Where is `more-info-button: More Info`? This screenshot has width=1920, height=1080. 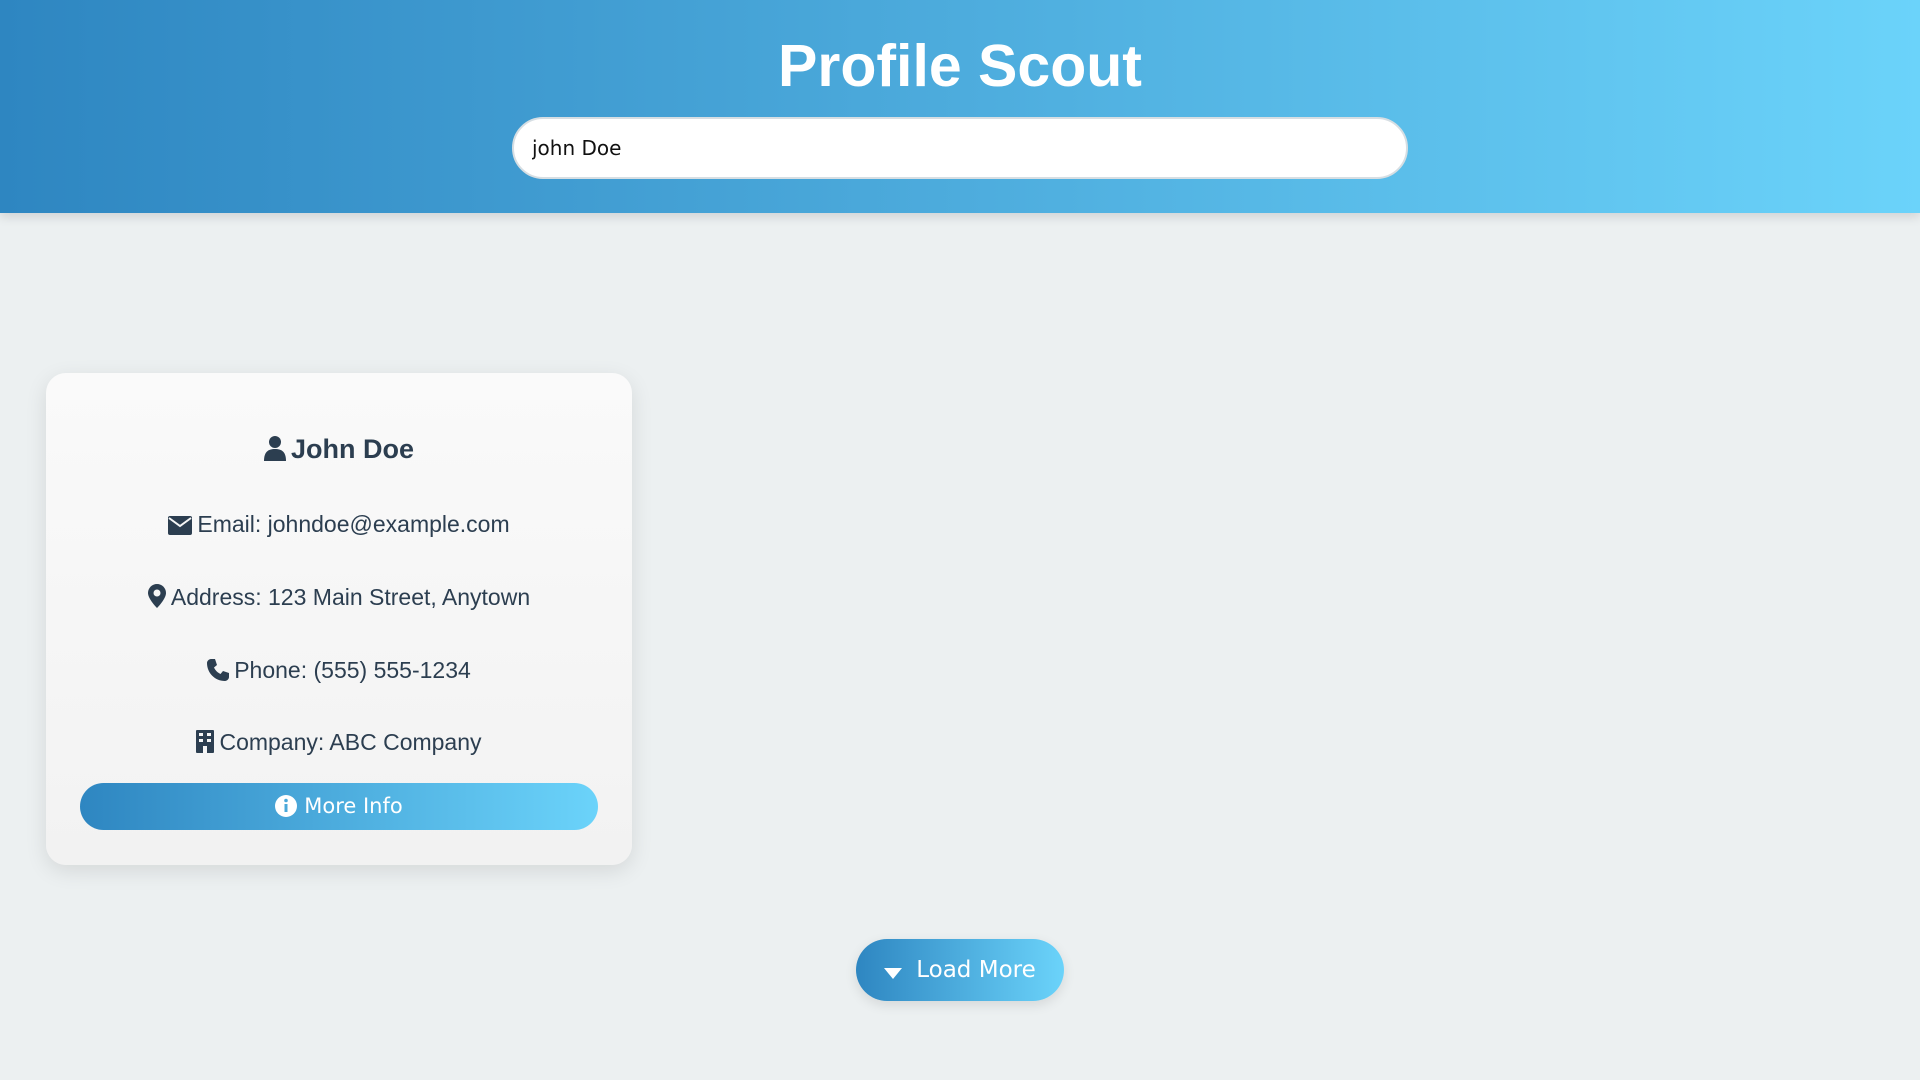 more-info-button: More Info is located at coordinates (339, 806).